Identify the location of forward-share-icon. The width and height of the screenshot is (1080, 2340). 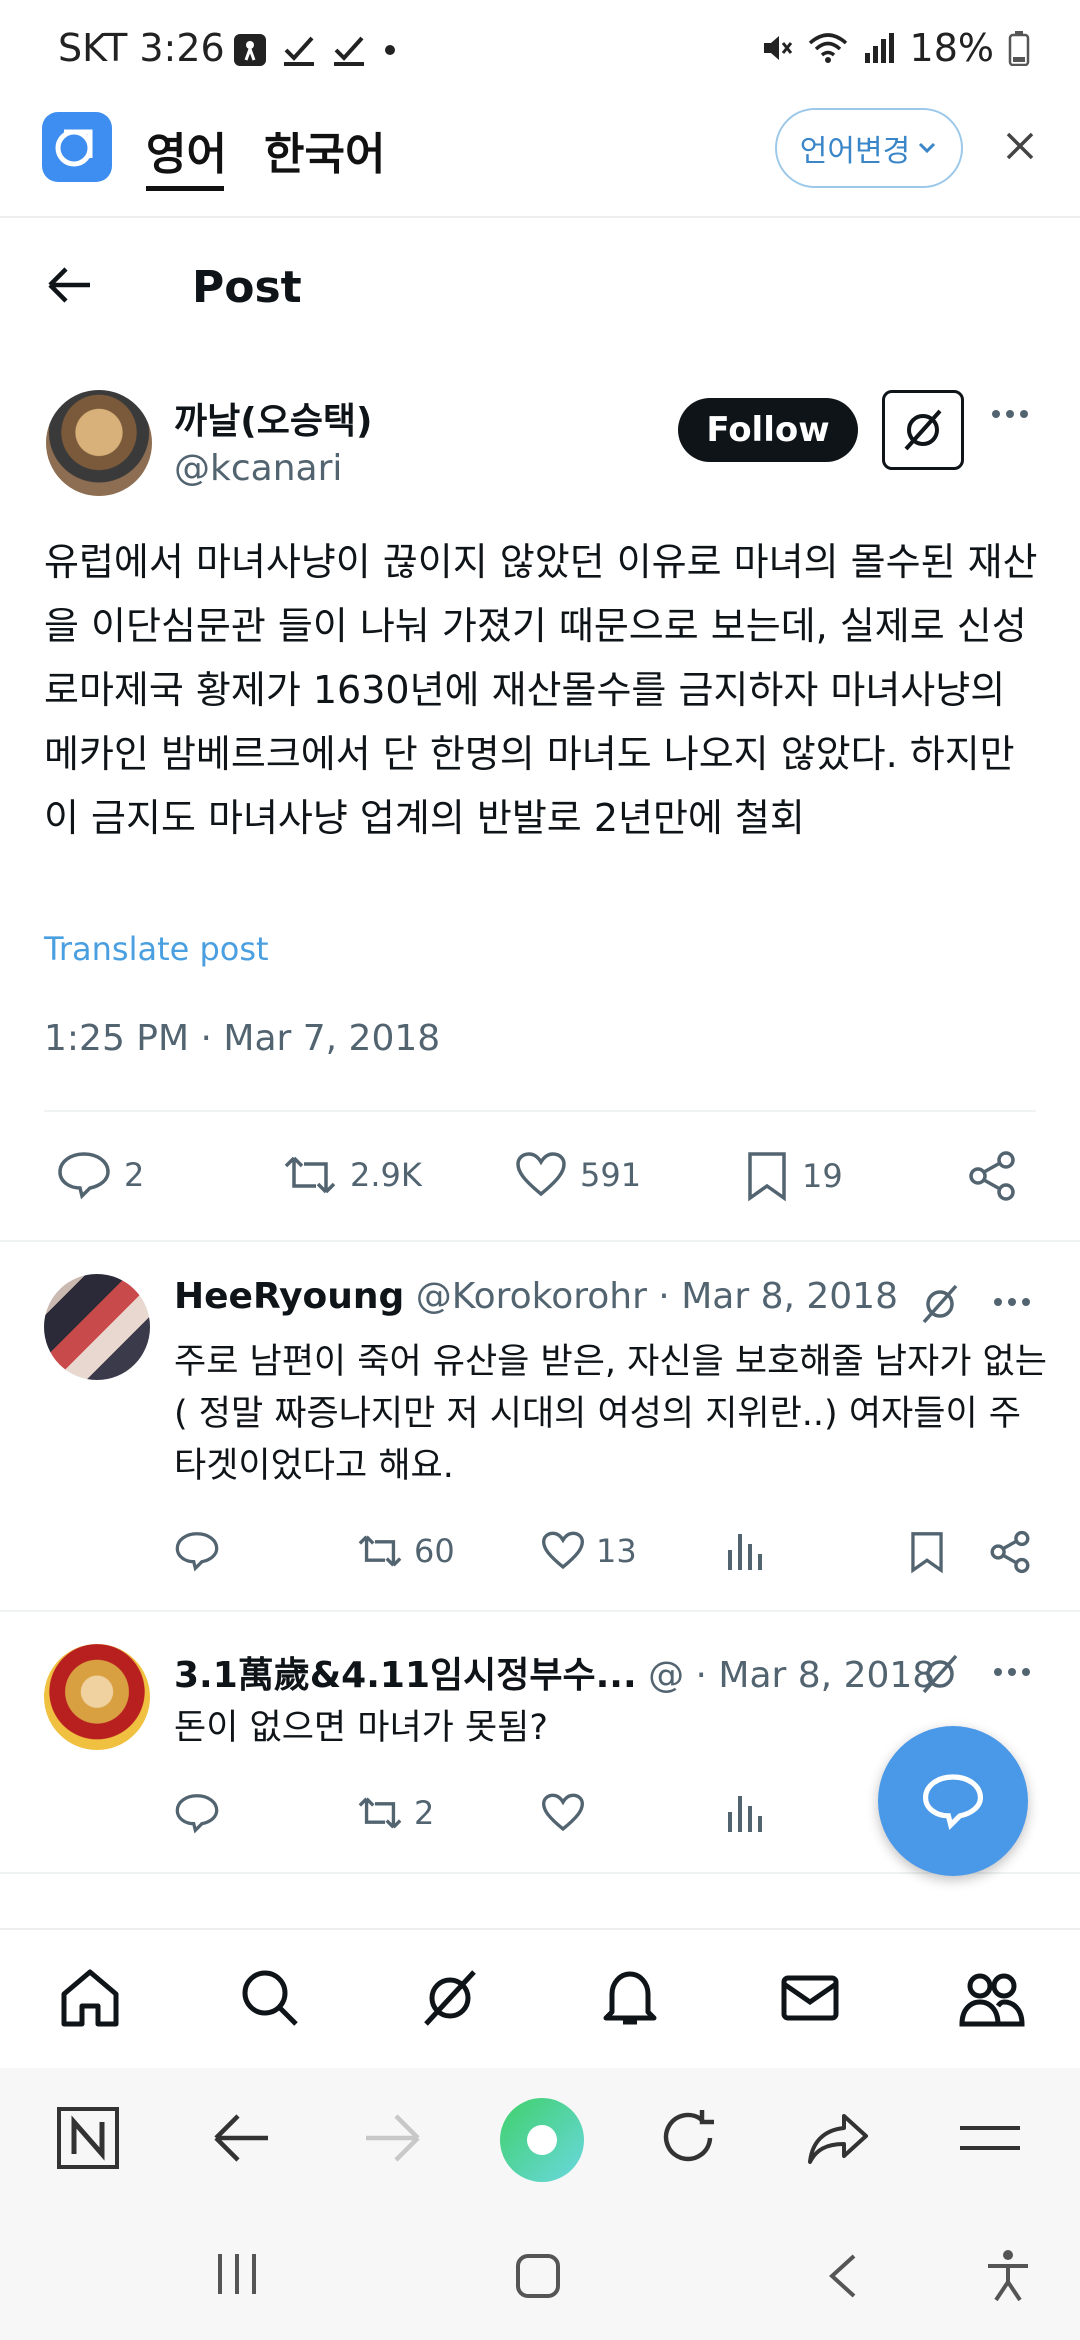
(838, 2139).